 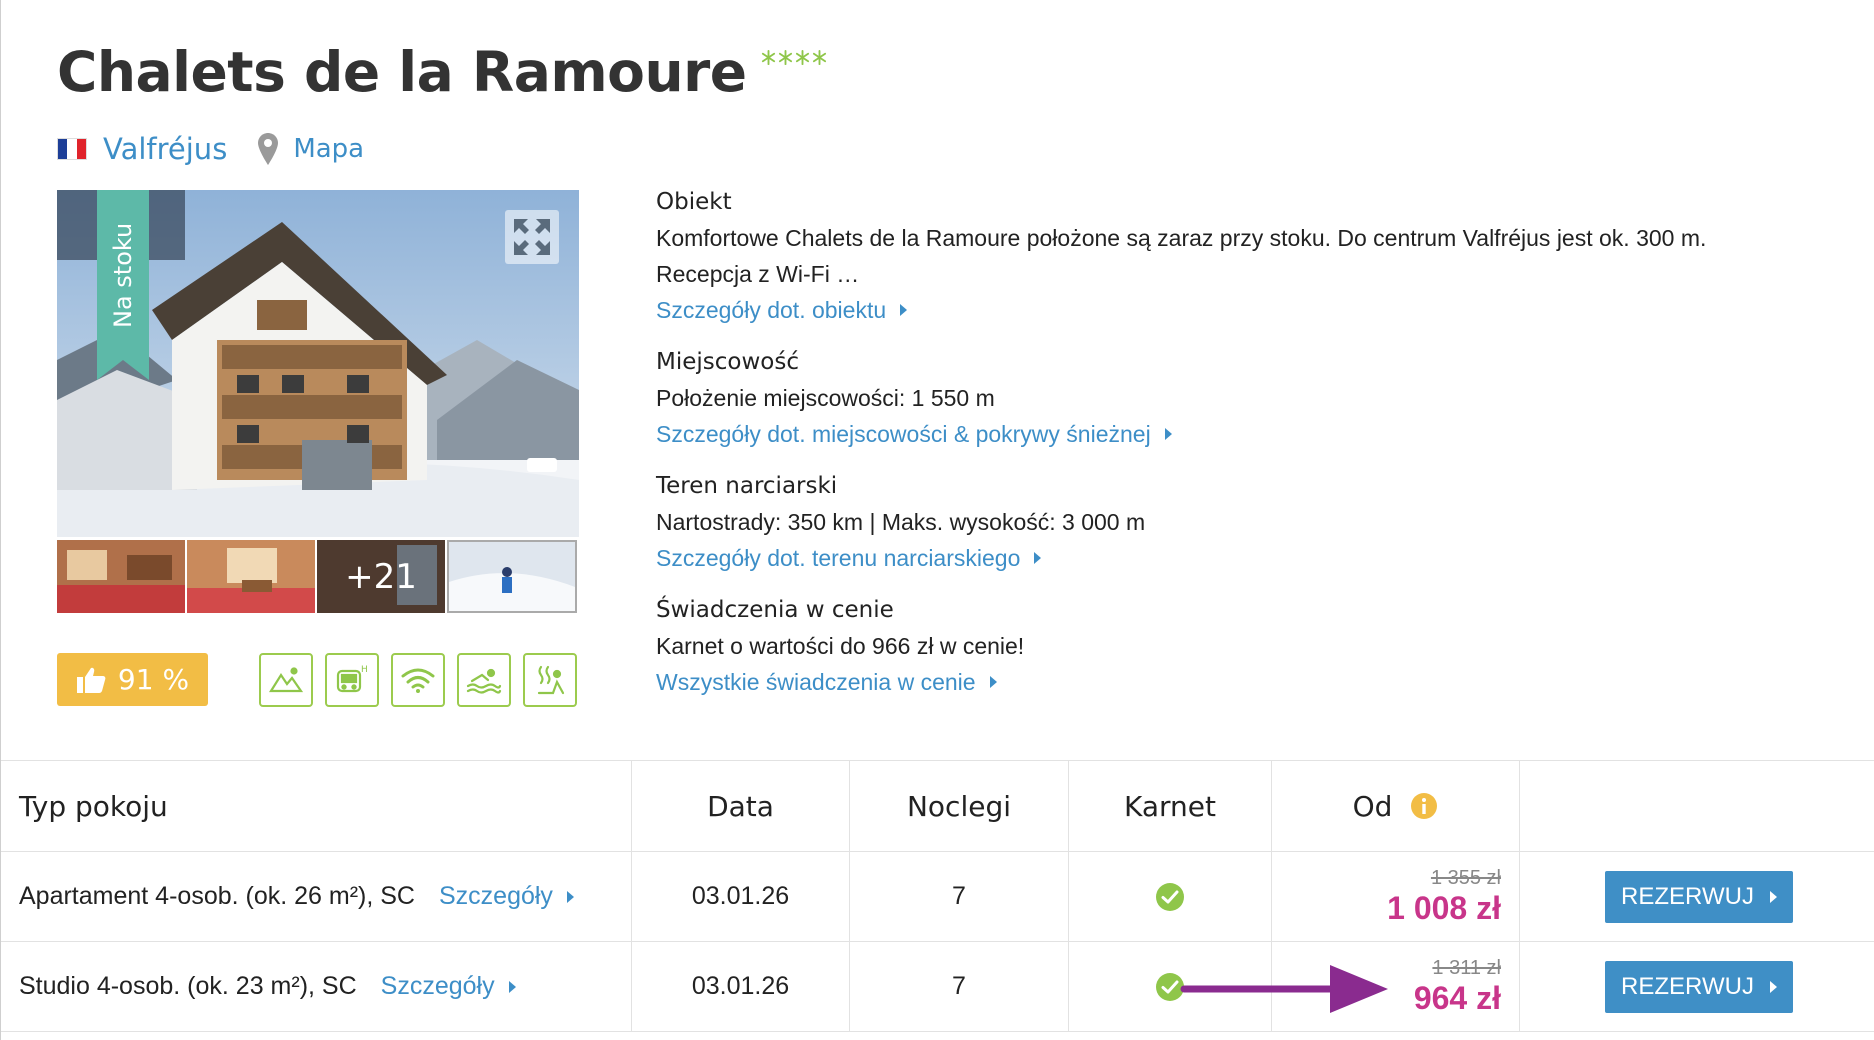 What do you see at coordinates (747, 486) in the screenshot?
I see `section-ski-area-title: Teren narciarski` at bounding box center [747, 486].